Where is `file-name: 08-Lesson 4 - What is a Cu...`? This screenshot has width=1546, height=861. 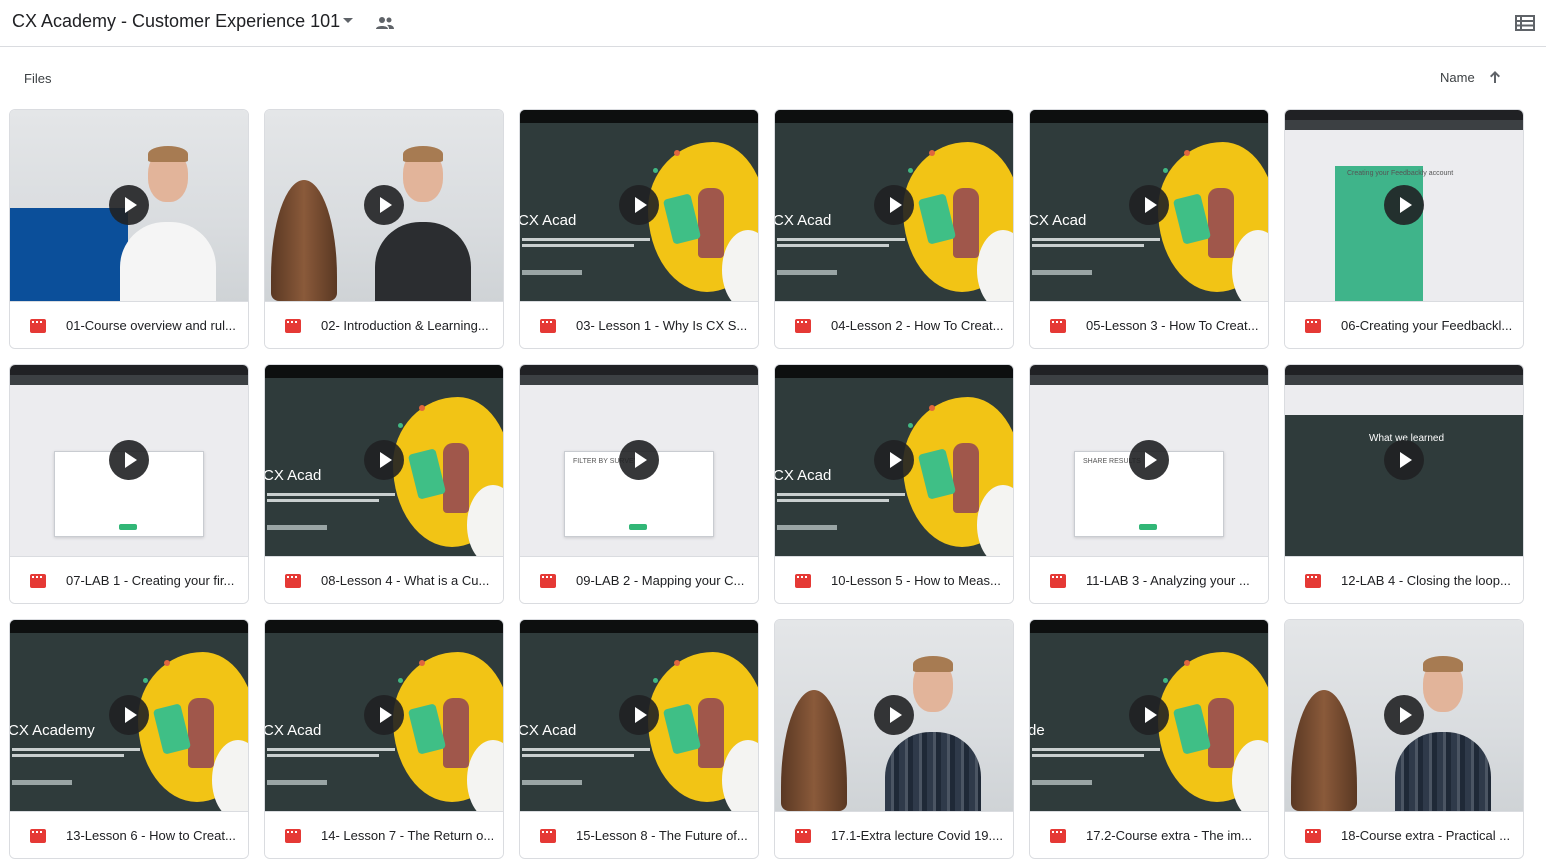 file-name: 08-Lesson 4 - What is a Cu... is located at coordinates (407, 580).